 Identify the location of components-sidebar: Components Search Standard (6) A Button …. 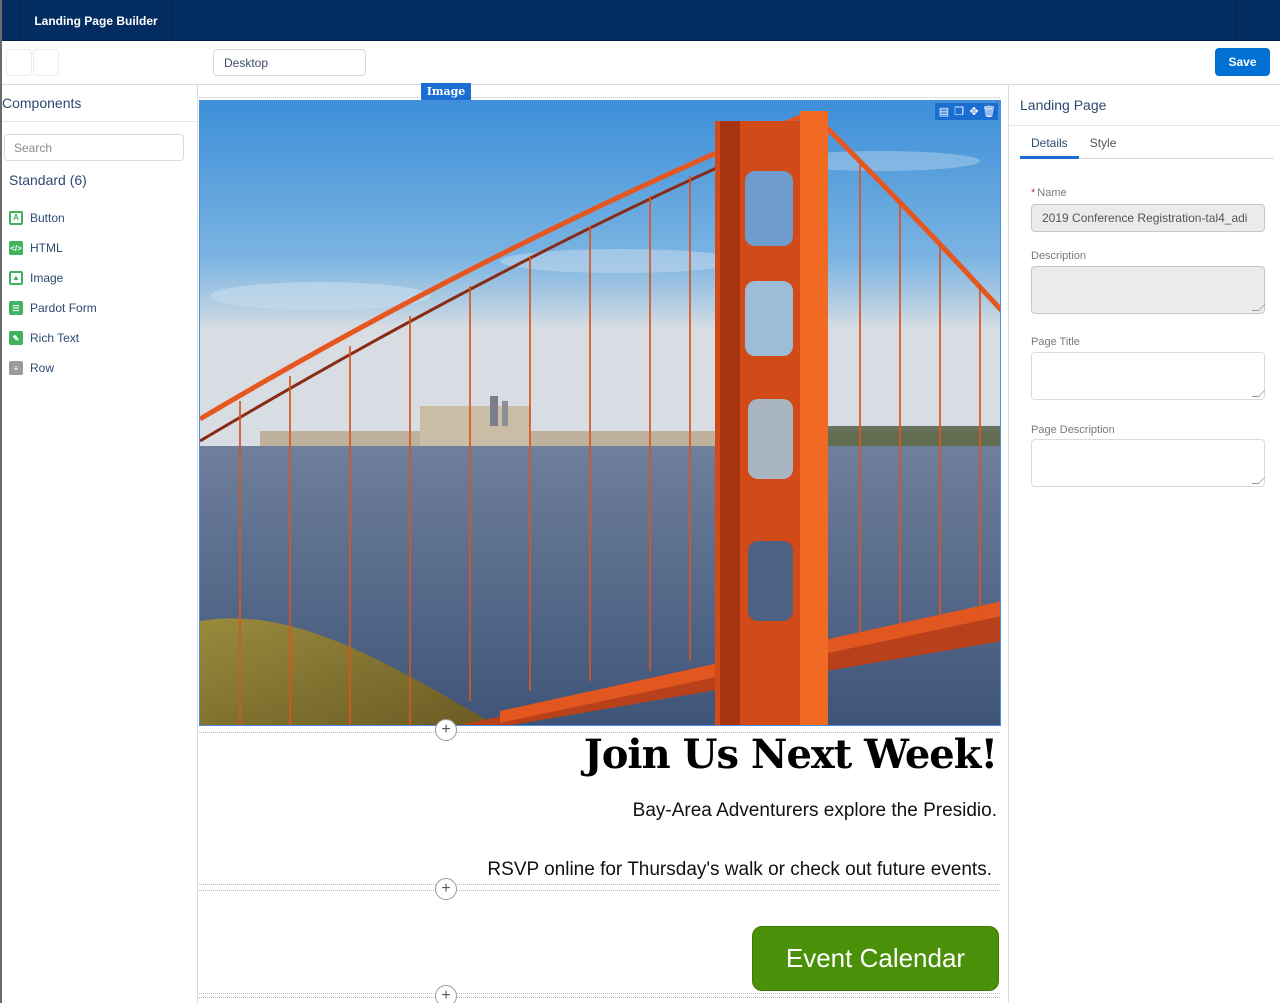
(100, 544).